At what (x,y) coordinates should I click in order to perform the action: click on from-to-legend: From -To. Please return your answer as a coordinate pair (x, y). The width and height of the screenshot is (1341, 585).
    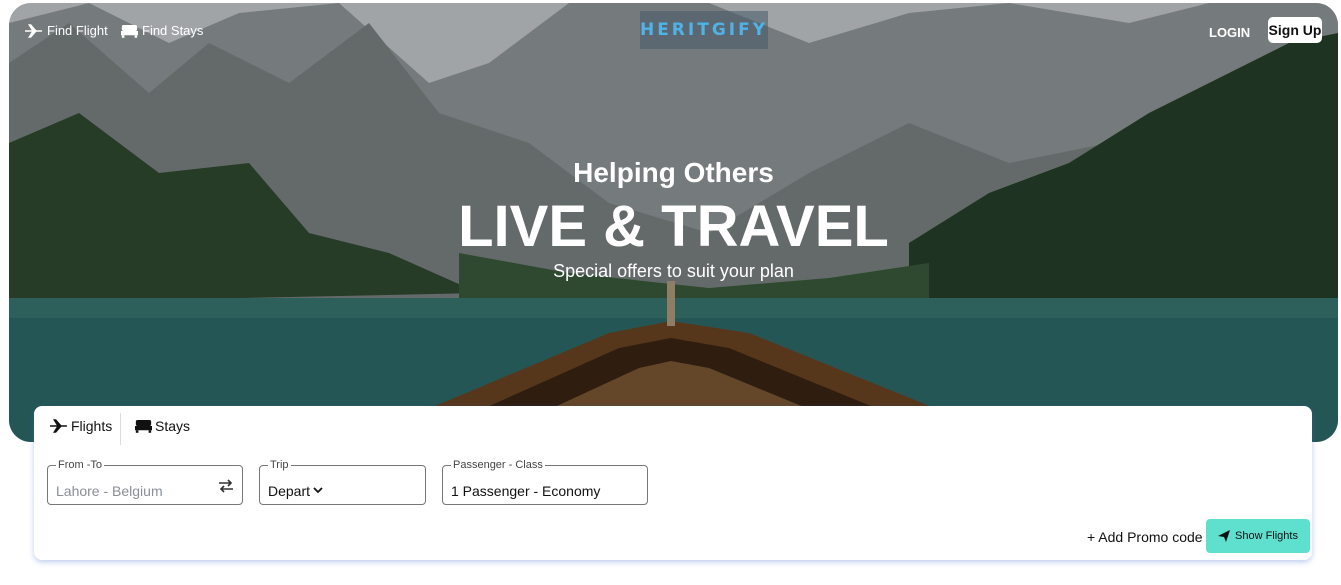
    Looking at the image, I should click on (80, 465).